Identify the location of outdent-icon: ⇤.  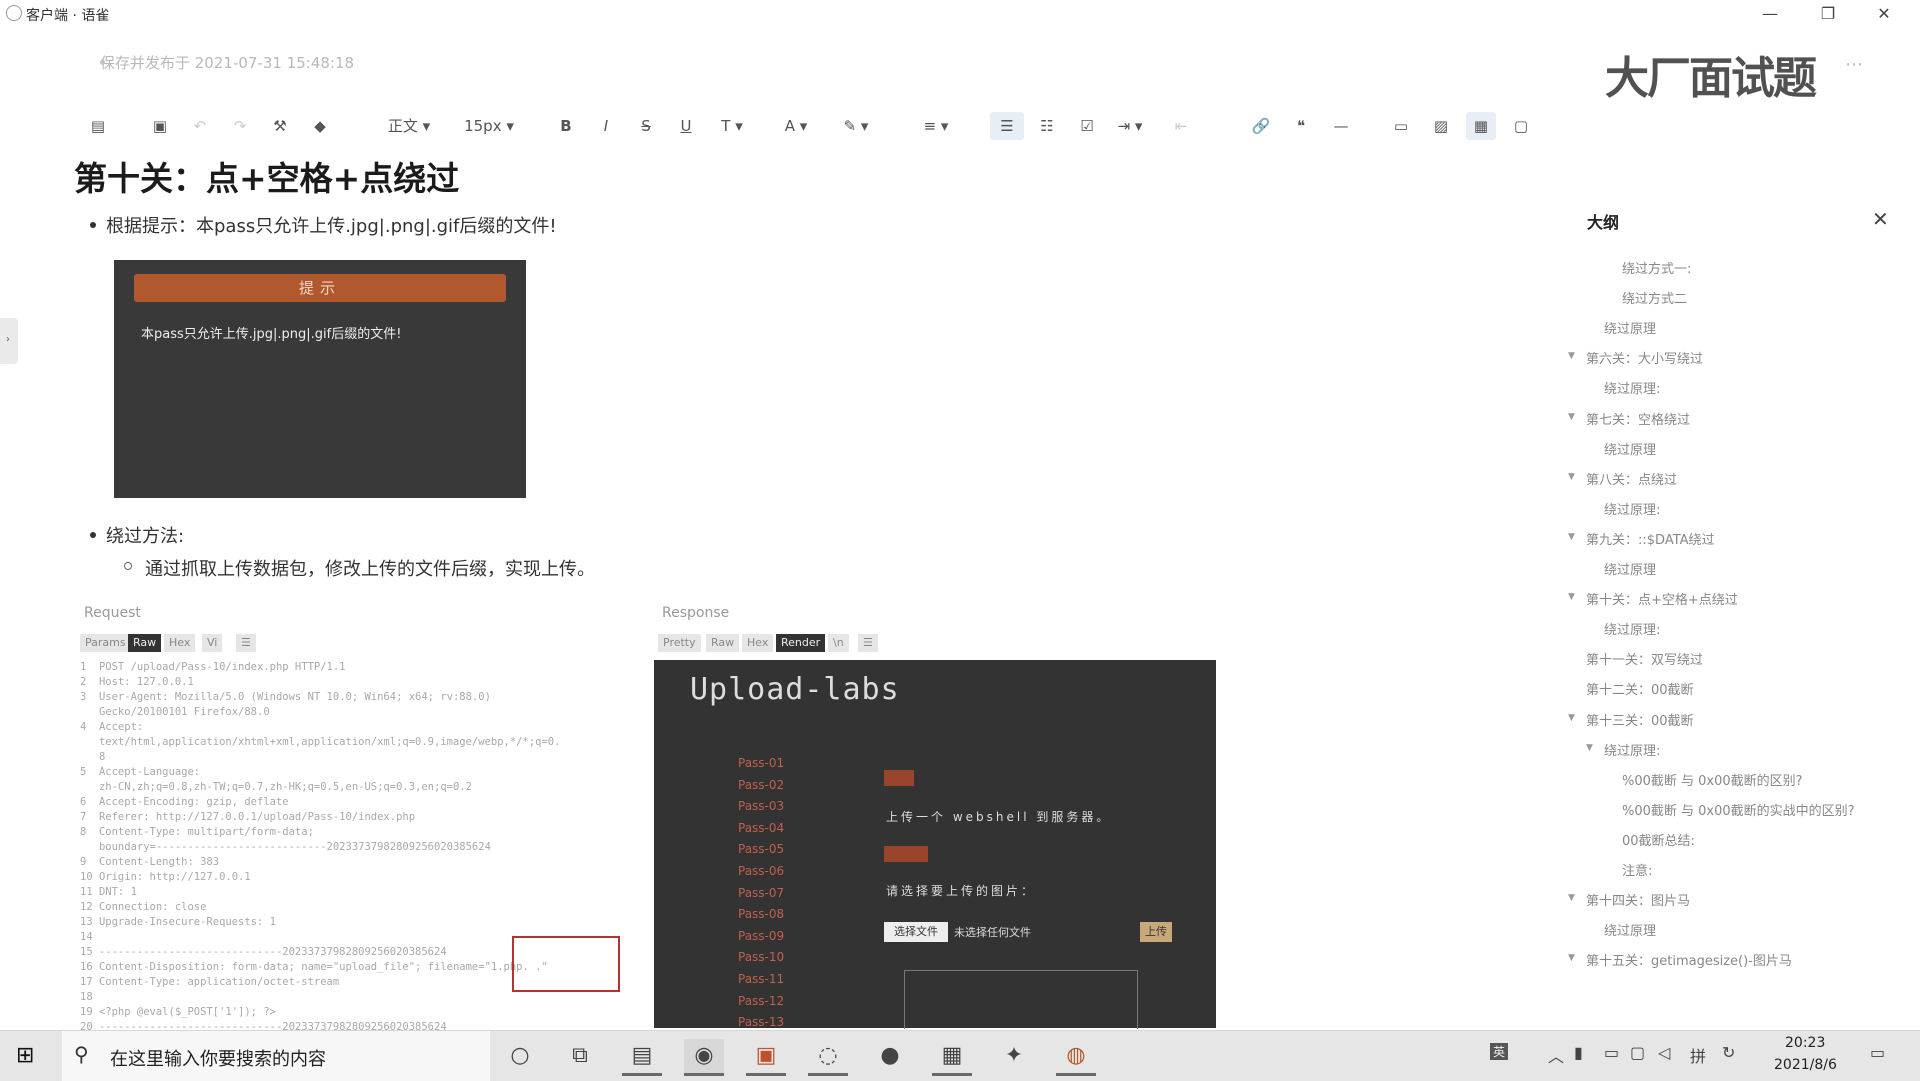
(1181, 126).